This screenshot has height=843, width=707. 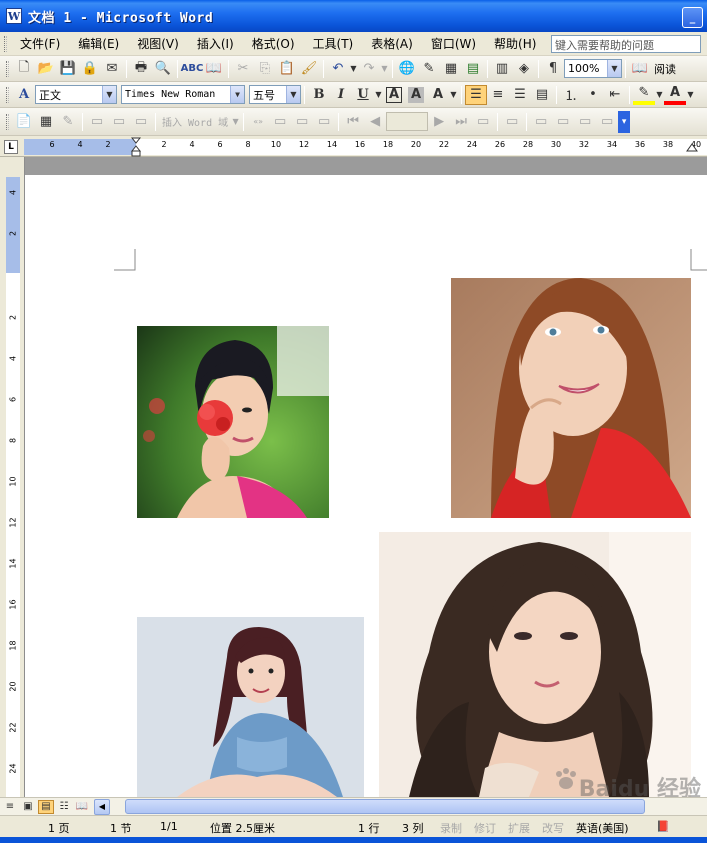 What do you see at coordinates (214, 69) in the screenshot?
I see `research-icon: 📖` at bounding box center [214, 69].